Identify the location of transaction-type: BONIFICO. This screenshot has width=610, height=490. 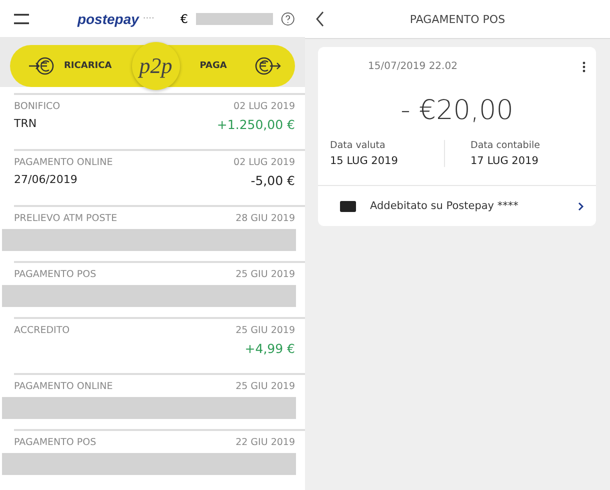
(37, 106).